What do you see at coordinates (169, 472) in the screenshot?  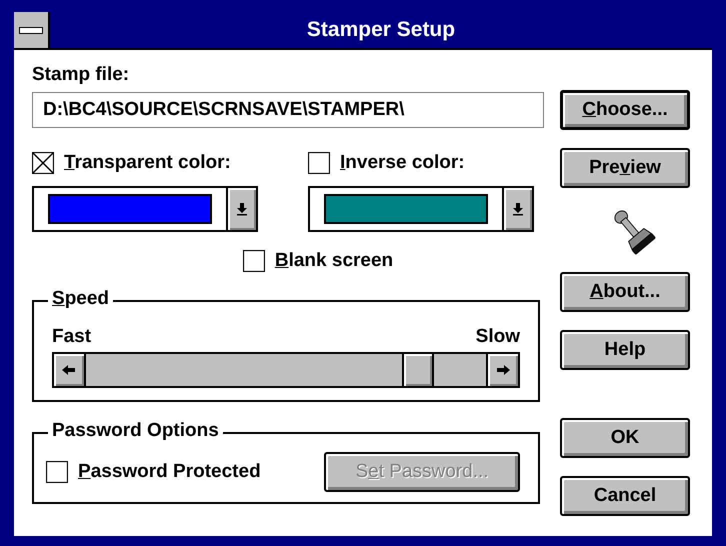 I see `checkbox-label: Password Protected` at bounding box center [169, 472].